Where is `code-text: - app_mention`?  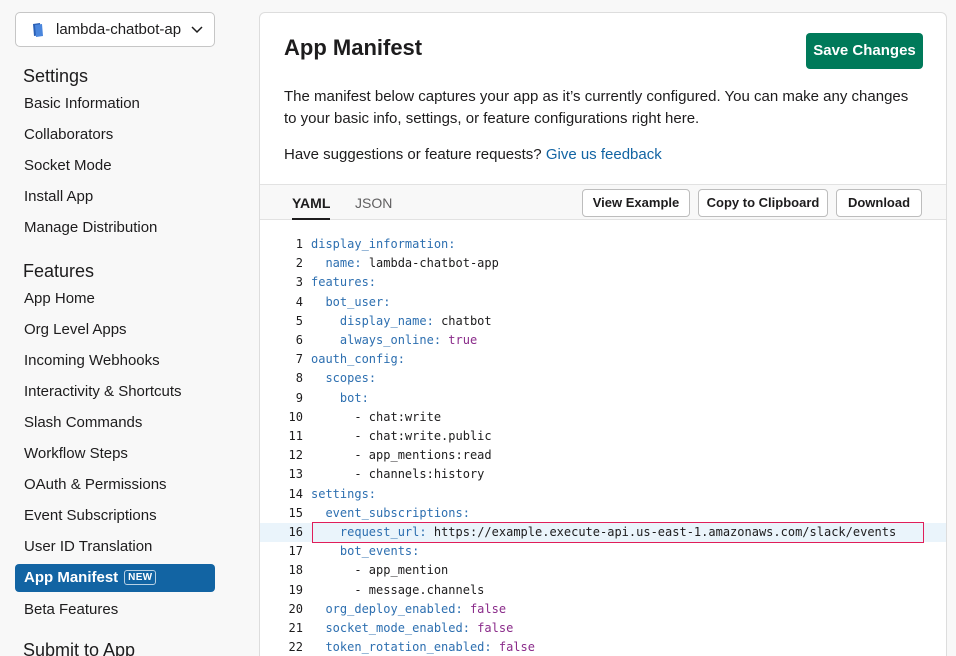 code-text: - app_mention is located at coordinates (401, 570).